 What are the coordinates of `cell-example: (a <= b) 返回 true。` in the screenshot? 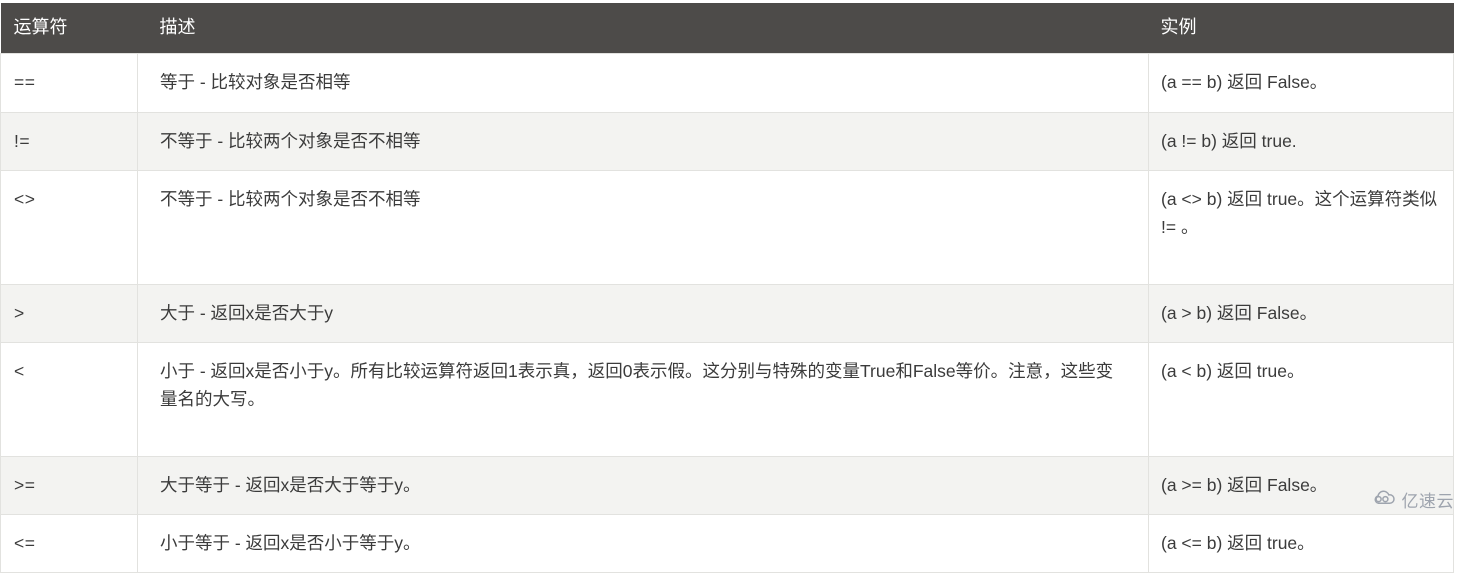 It's located at (1301, 543).